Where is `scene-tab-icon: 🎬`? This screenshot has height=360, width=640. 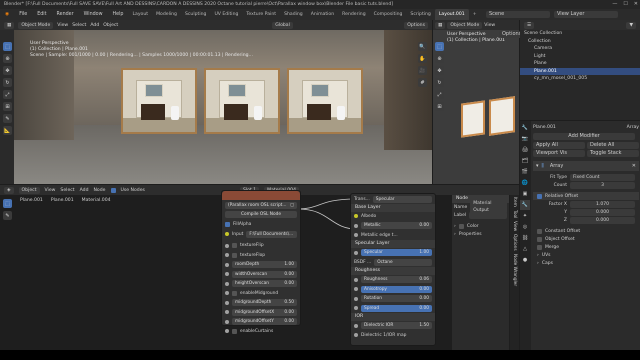
scene-tab-icon: 🎬 is located at coordinates (525, 172).